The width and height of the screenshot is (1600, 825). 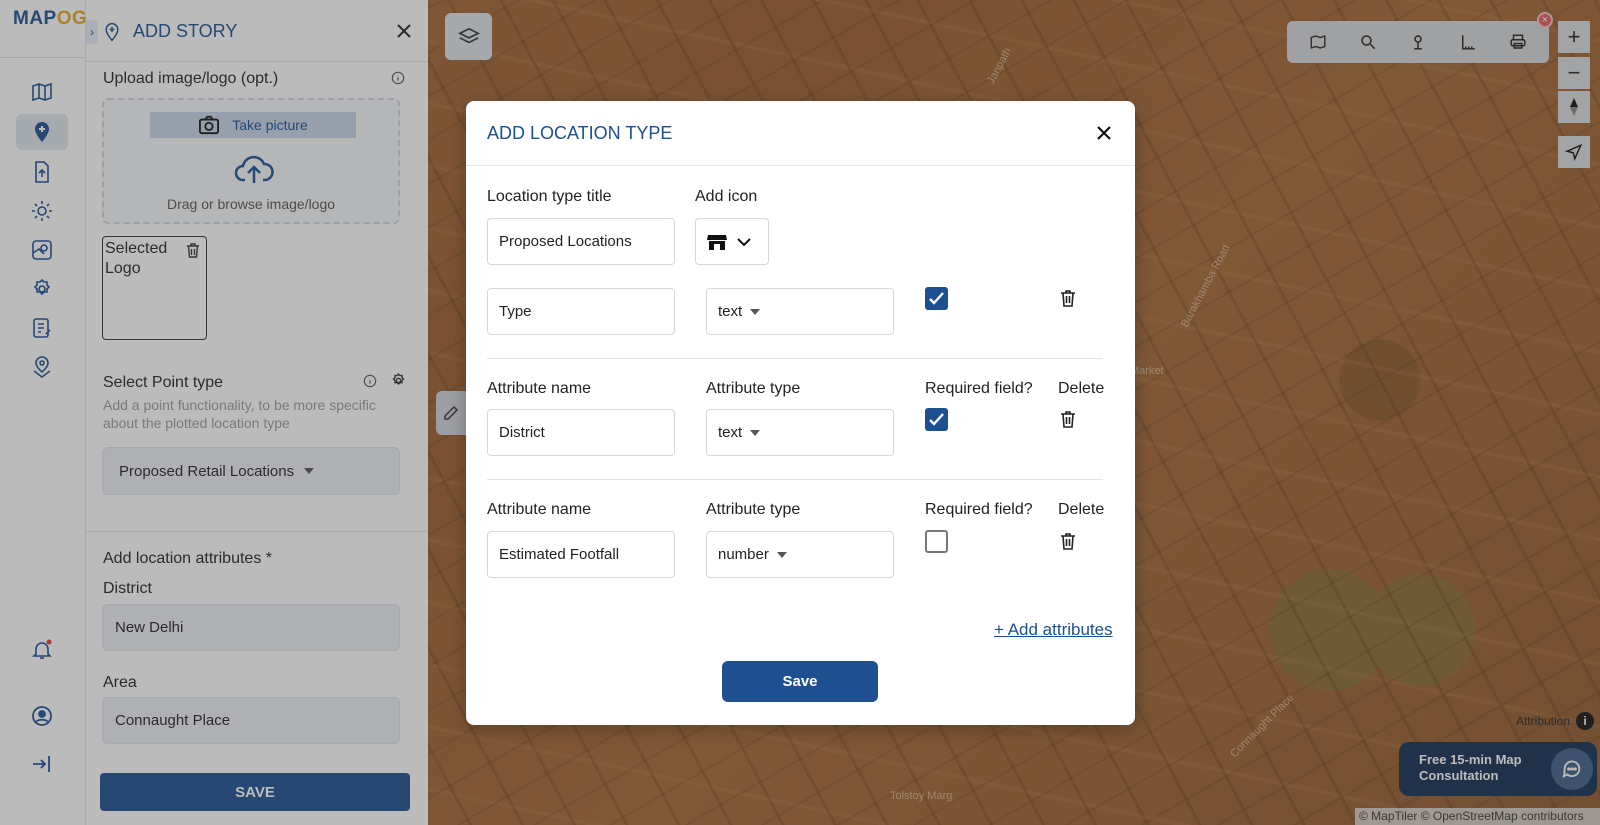 I want to click on add-icon-label: Add icon, so click(x=726, y=196).